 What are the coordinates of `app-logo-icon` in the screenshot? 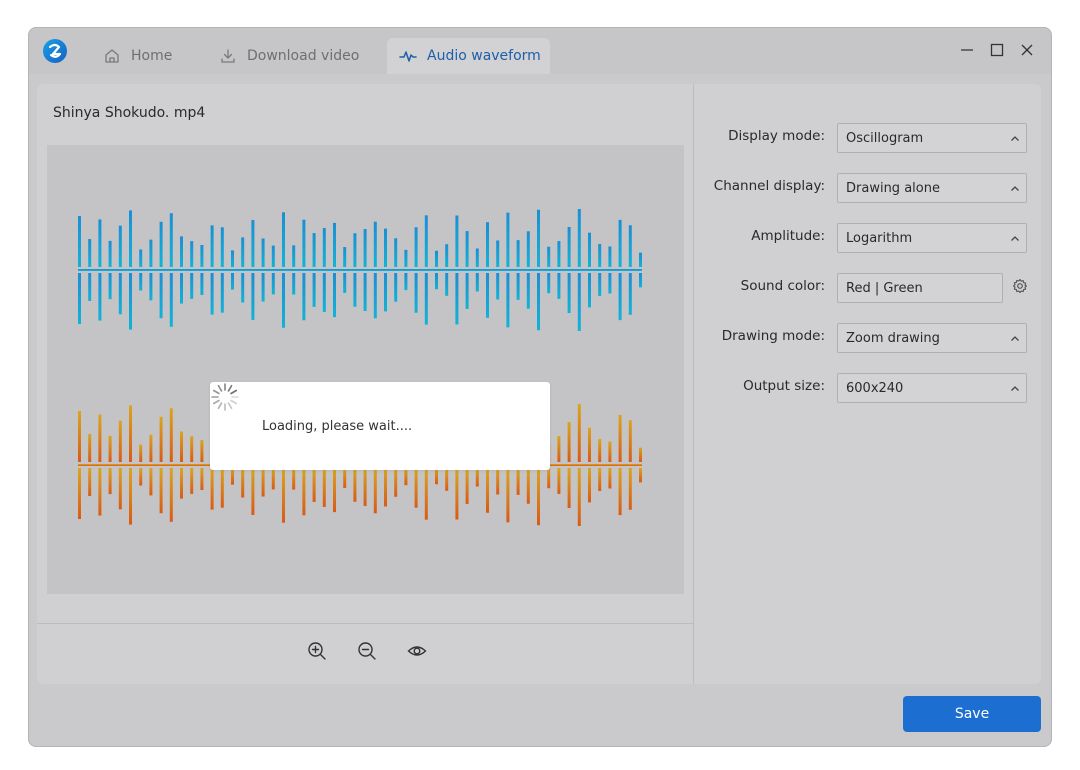 It's located at (55, 51).